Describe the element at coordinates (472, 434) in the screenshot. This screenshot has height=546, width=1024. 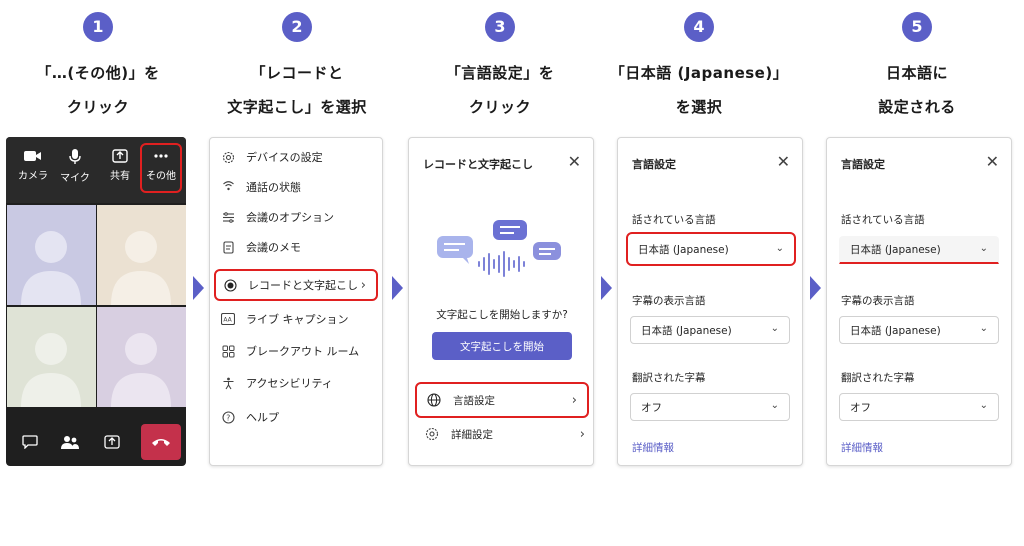
I see `detail-settings-label: 詳細設定` at that location.